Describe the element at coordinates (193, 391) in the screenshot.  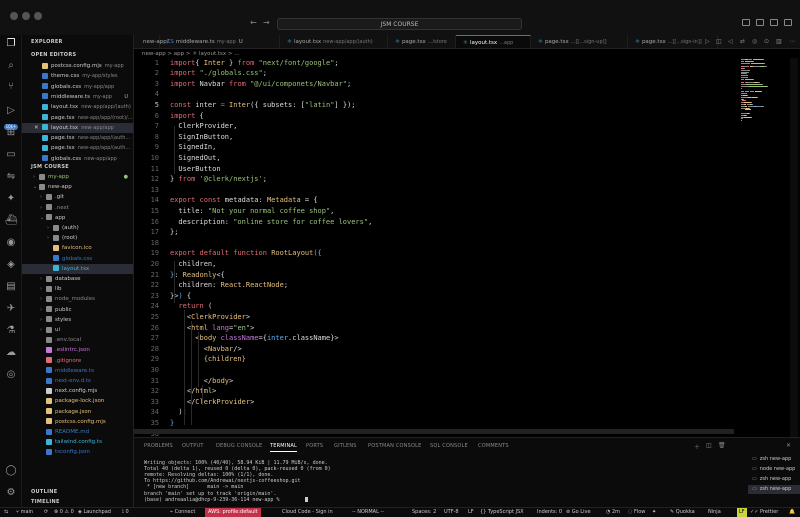
I see `code-line: </html>` at that location.